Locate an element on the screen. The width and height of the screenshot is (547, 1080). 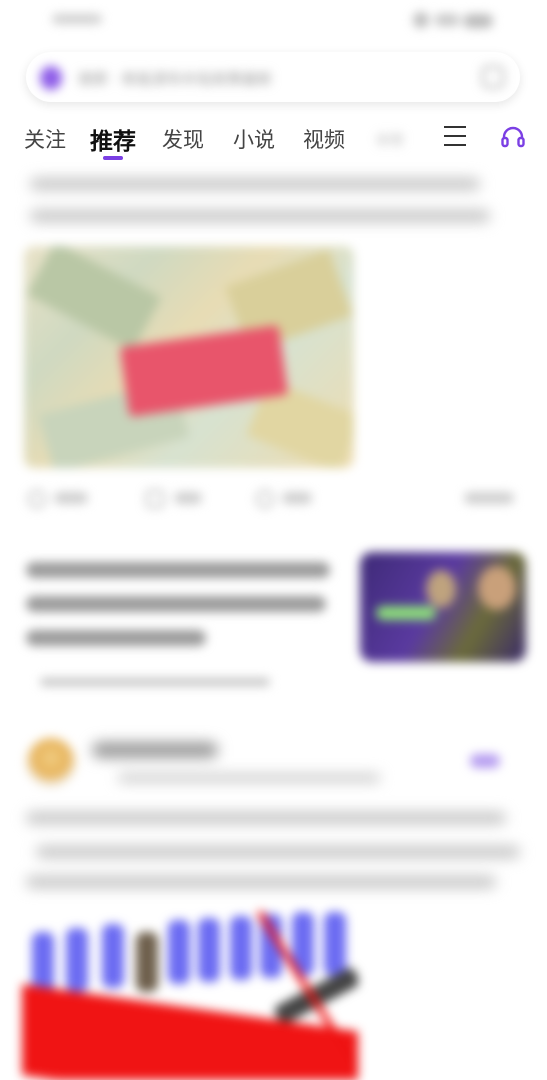
active-tab-indicator is located at coordinates (113, 158).